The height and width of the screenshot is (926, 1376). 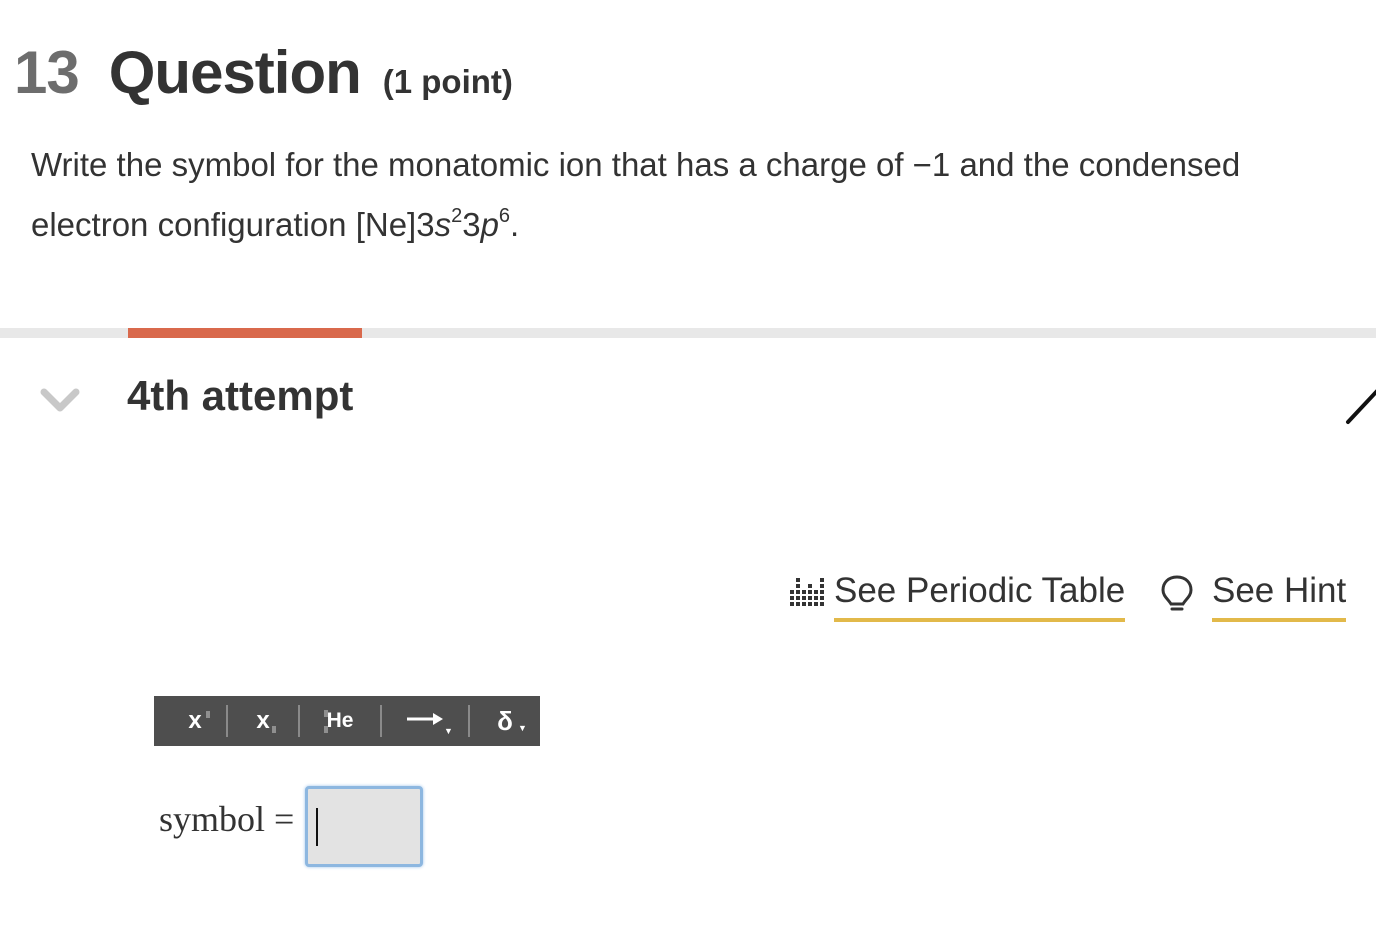 I want to click on reaction-arrow-icon, so click(x=425, y=721).